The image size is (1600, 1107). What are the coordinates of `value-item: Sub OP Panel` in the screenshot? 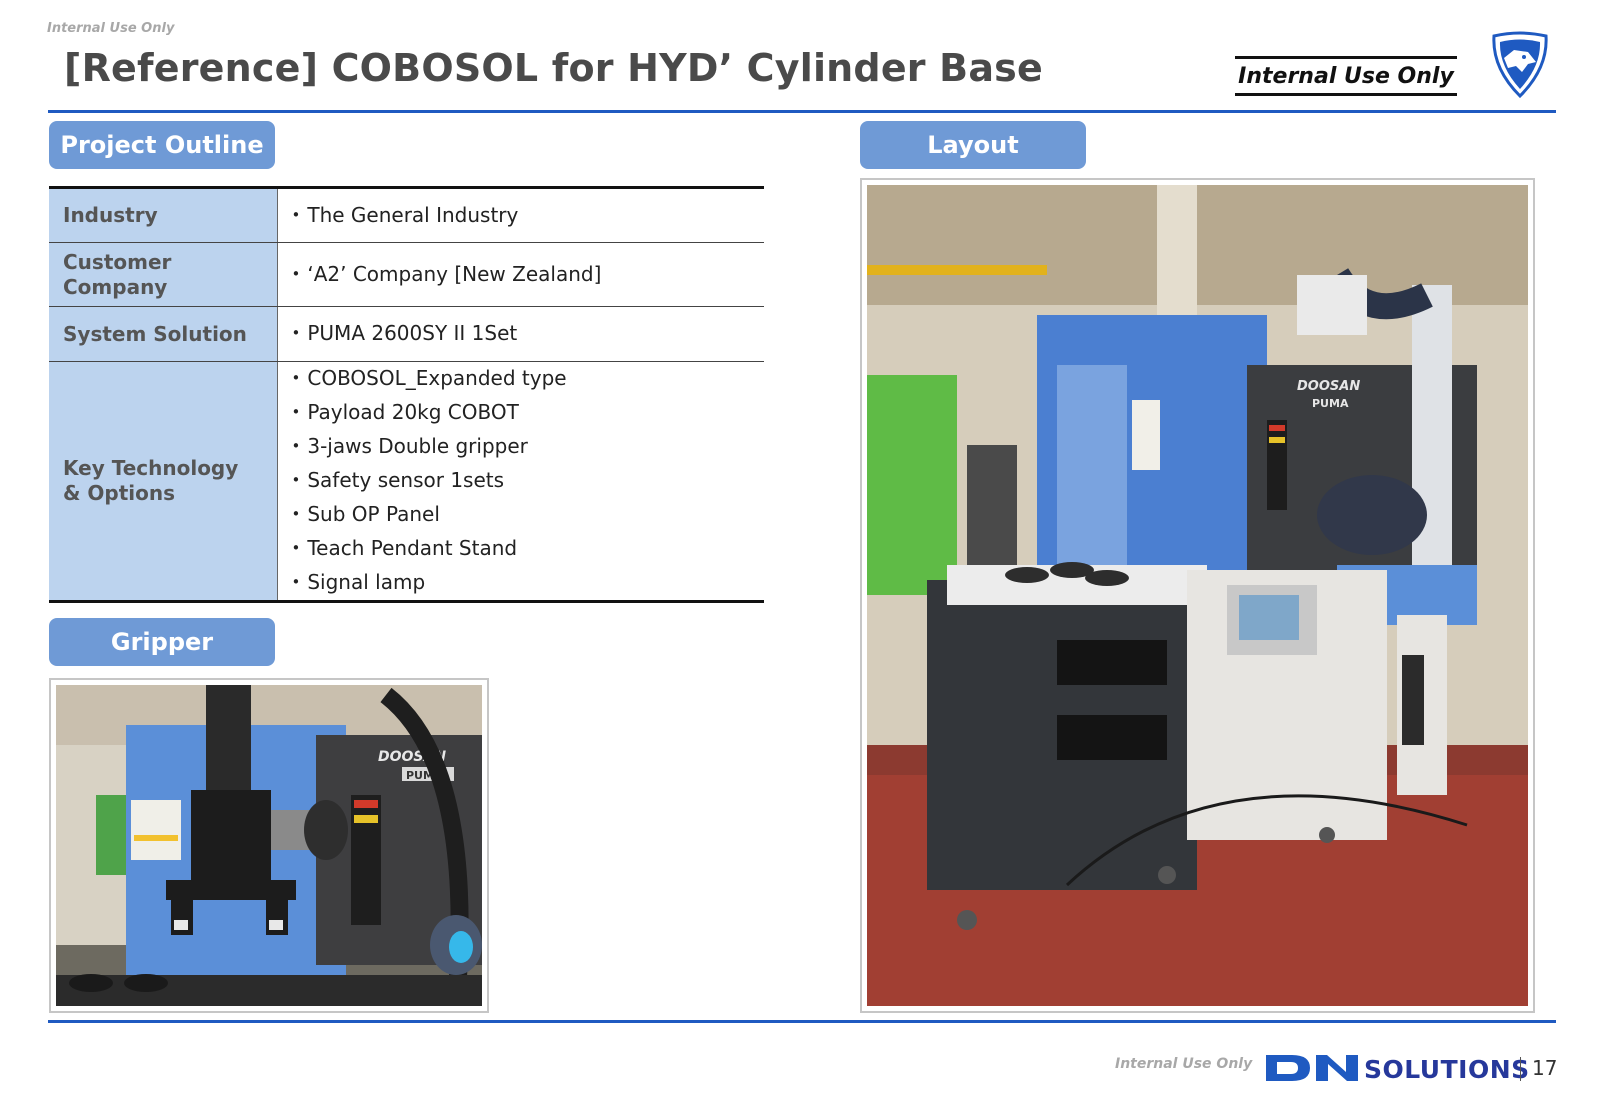 It's located at (521, 515).